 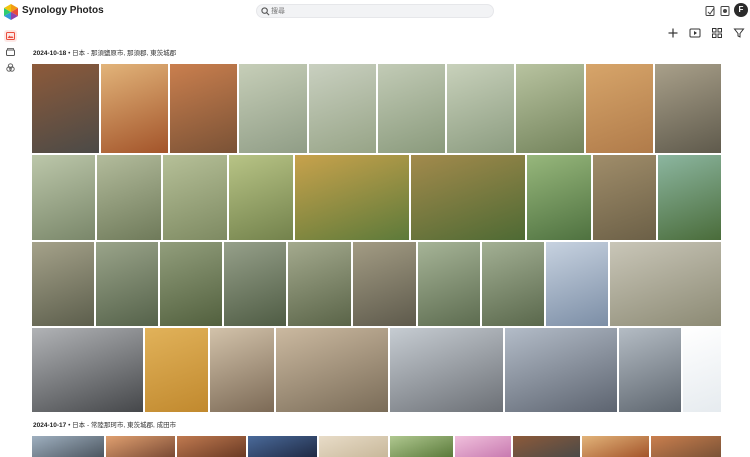 What do you see at coordinates (124, 53) in the screenshot?
I see `section-location: 日本 - 那須鹽原市, 那須郡, 東茨城郡` at bounding box center [124, 53].